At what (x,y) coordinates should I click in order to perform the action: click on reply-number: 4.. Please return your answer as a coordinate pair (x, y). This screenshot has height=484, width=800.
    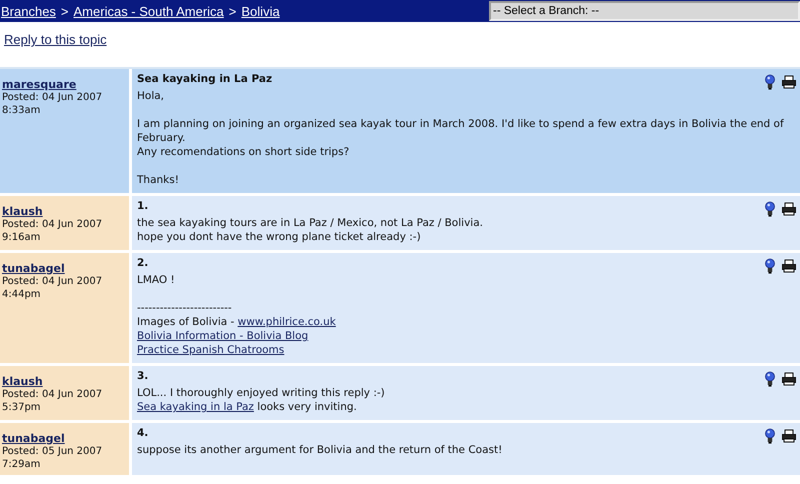
    Looking at the image, I should click on (142, 433).